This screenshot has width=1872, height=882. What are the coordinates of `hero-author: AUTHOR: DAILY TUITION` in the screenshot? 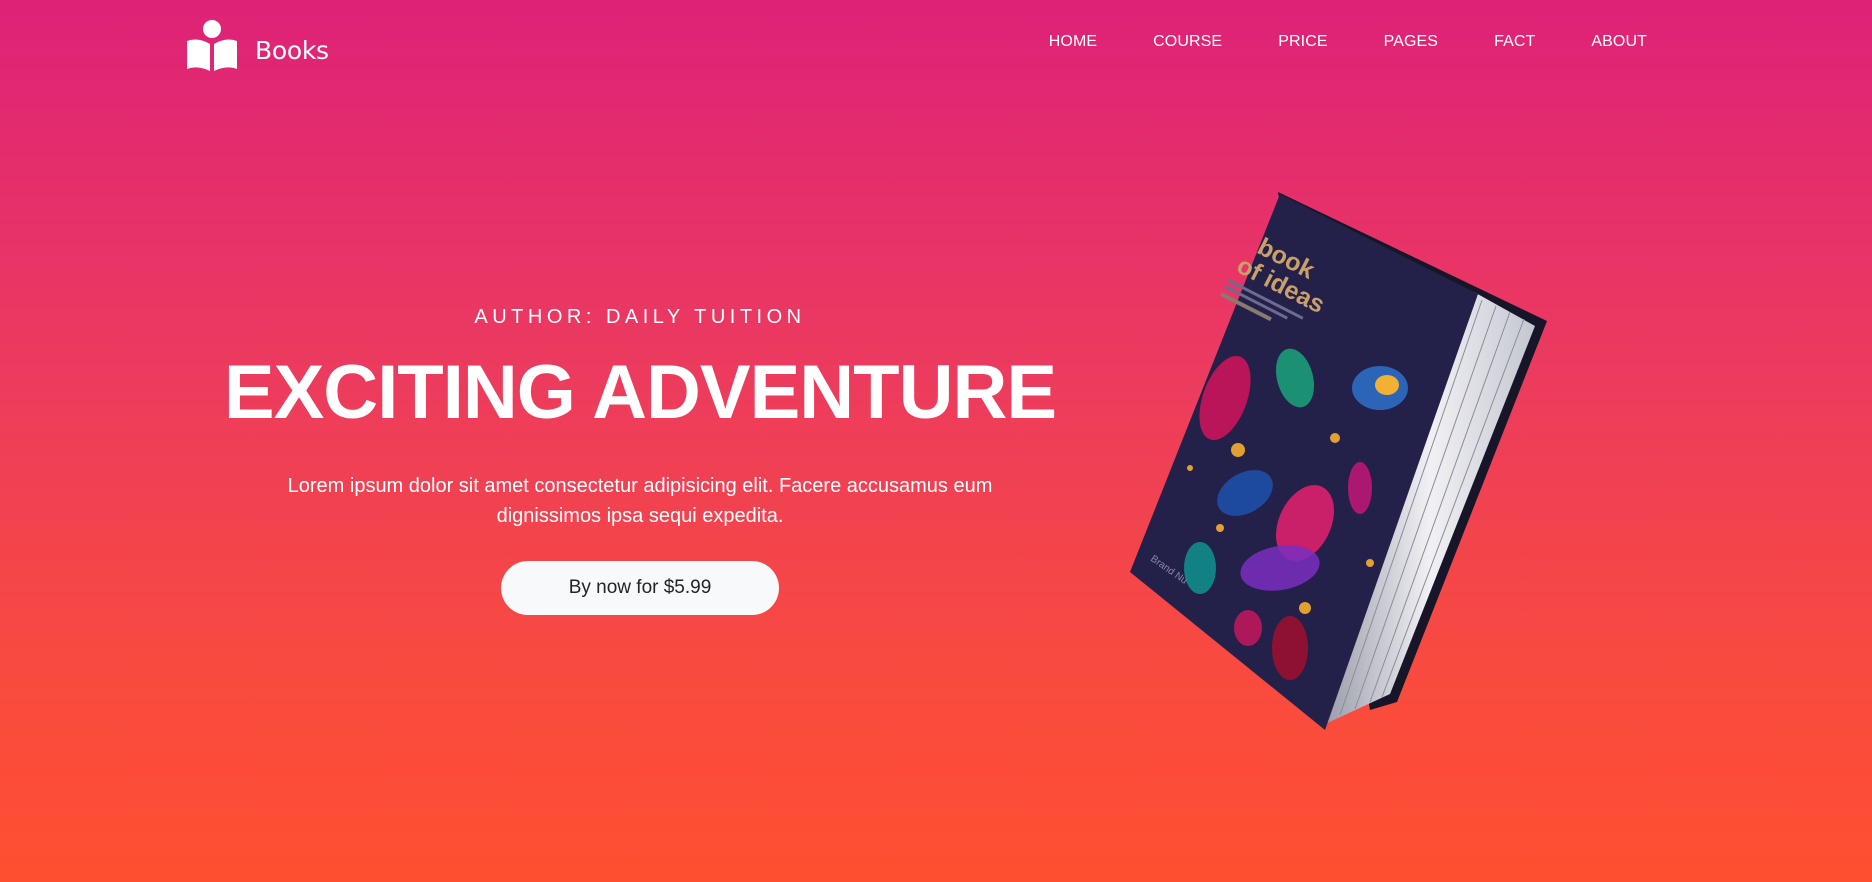 It's located at (640, 317).